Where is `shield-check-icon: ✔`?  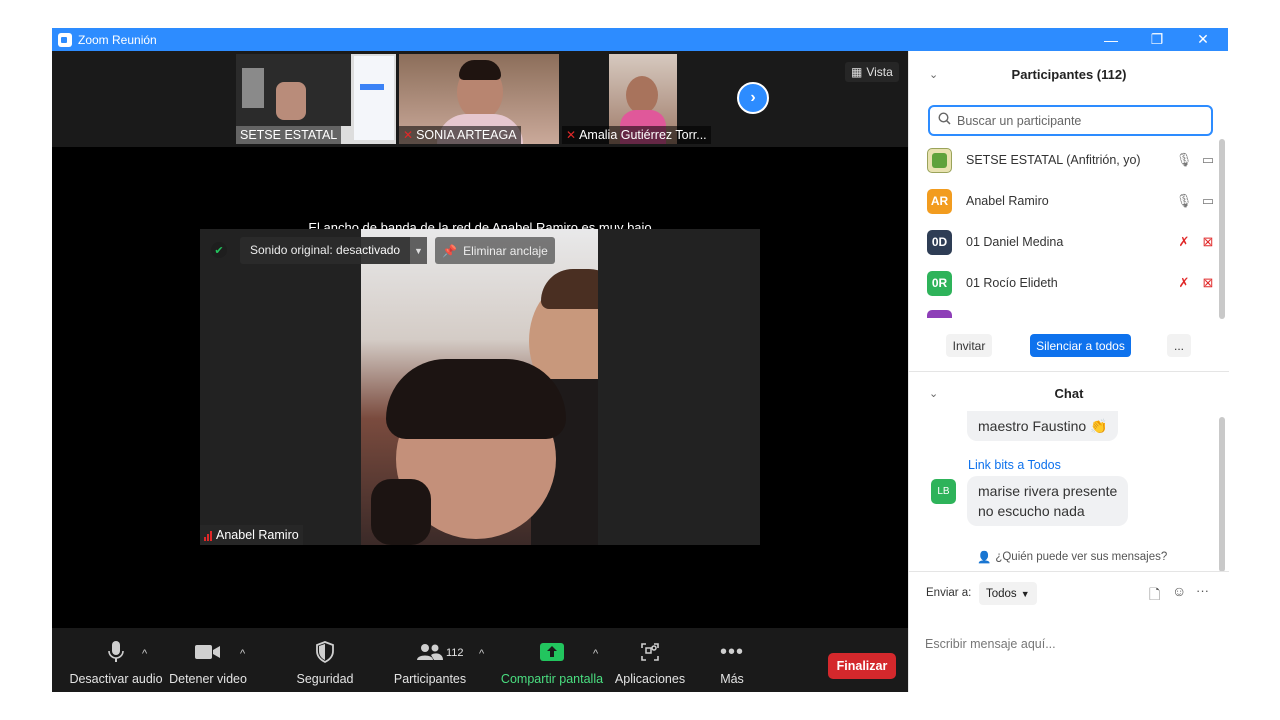
shield-check-icon: ✔ is located at coordinates (219, 250).